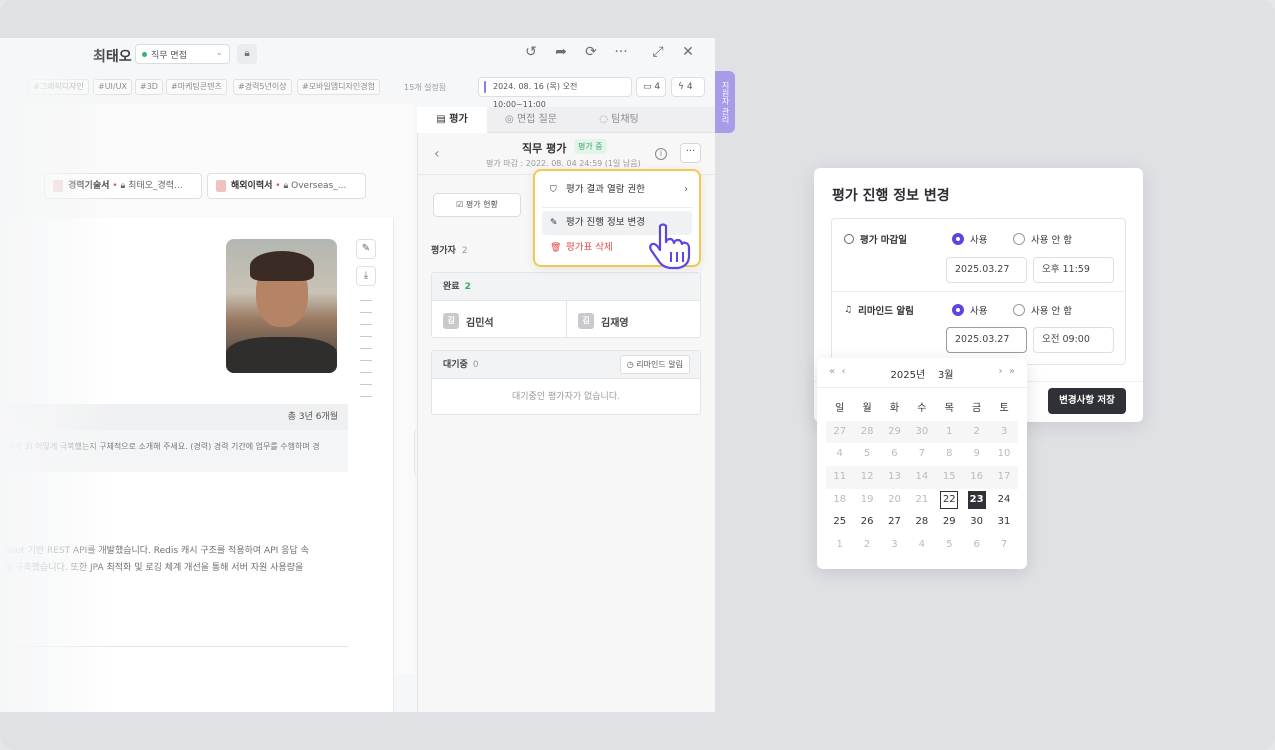  What do you see at coordinates (690, 153) in the screenshot?
I see `more-button: ···` at bounding box center [690, 153].